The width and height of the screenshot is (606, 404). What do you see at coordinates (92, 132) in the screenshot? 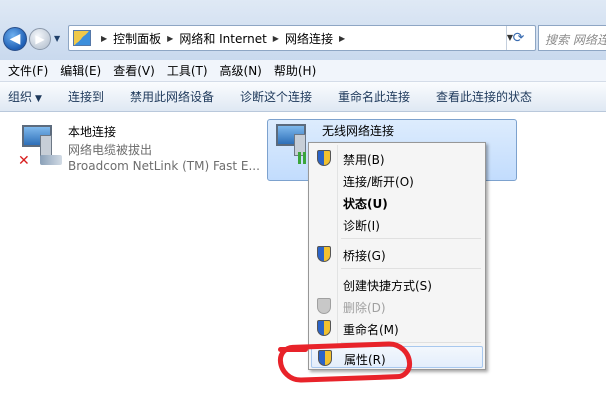
I see `connection-name: 本地连接` at bounding box center [92, 132].